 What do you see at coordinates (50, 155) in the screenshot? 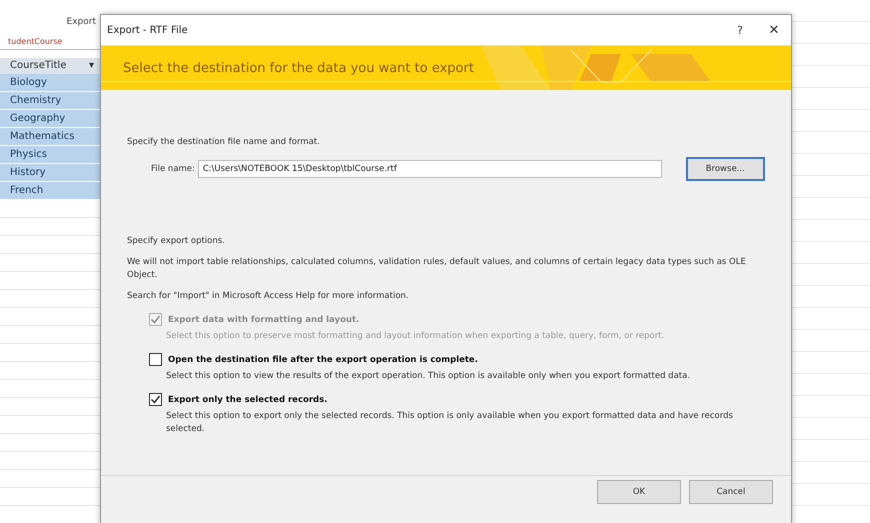
I see `table-cell: Physics` at bounding box center [50, 155].